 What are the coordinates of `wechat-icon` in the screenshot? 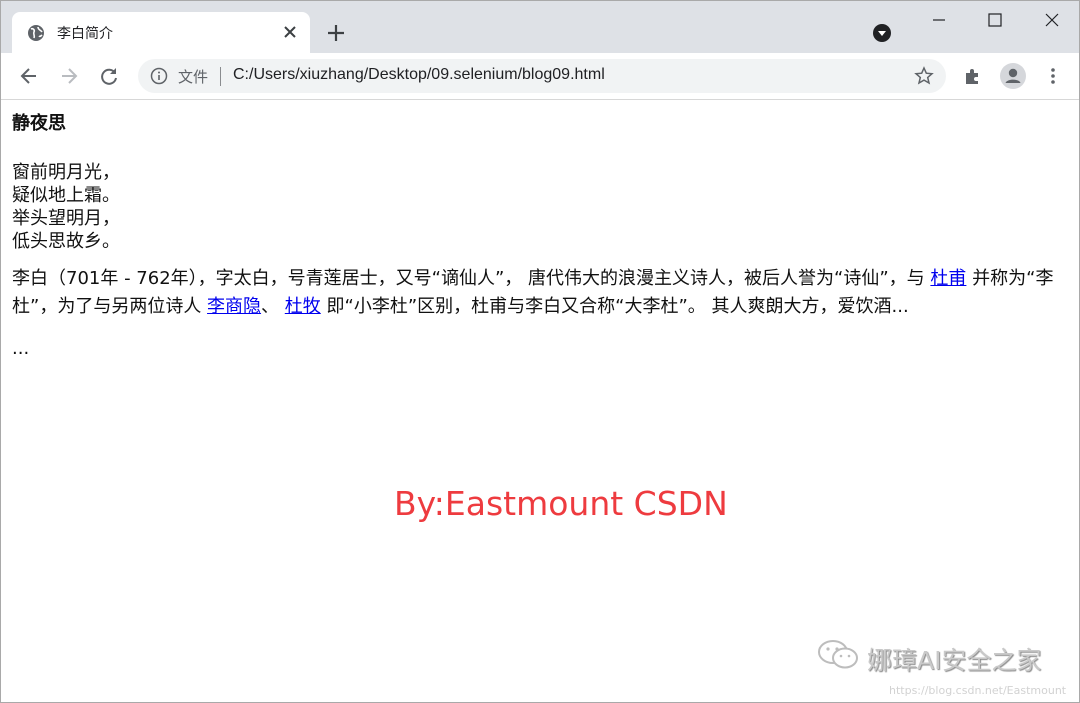 It's located at (838, 654).